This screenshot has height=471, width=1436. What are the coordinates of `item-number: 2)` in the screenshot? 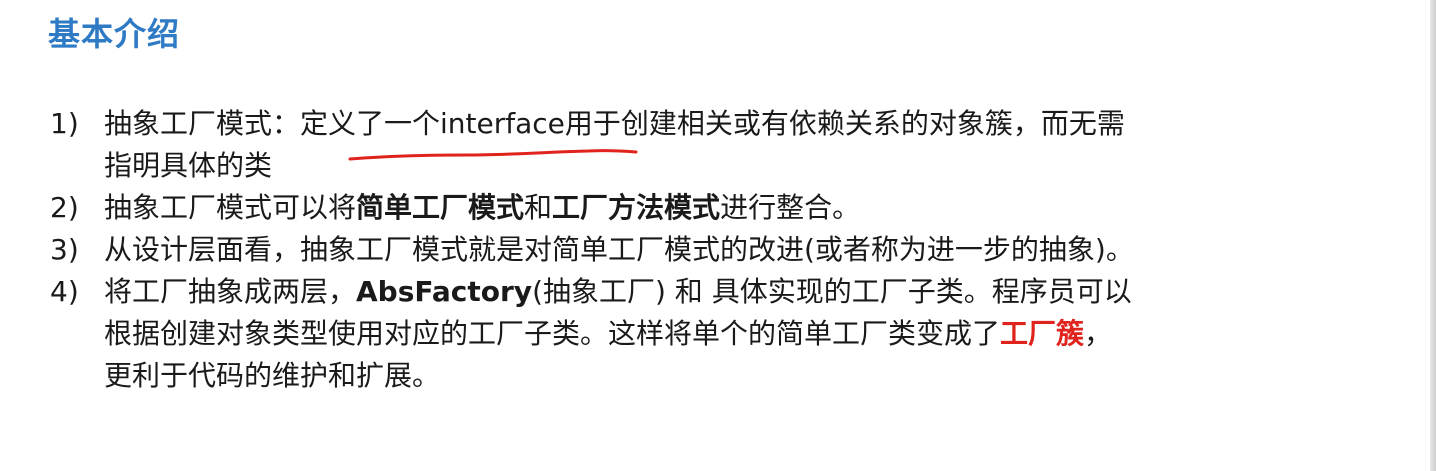 It's located at (64, 207).